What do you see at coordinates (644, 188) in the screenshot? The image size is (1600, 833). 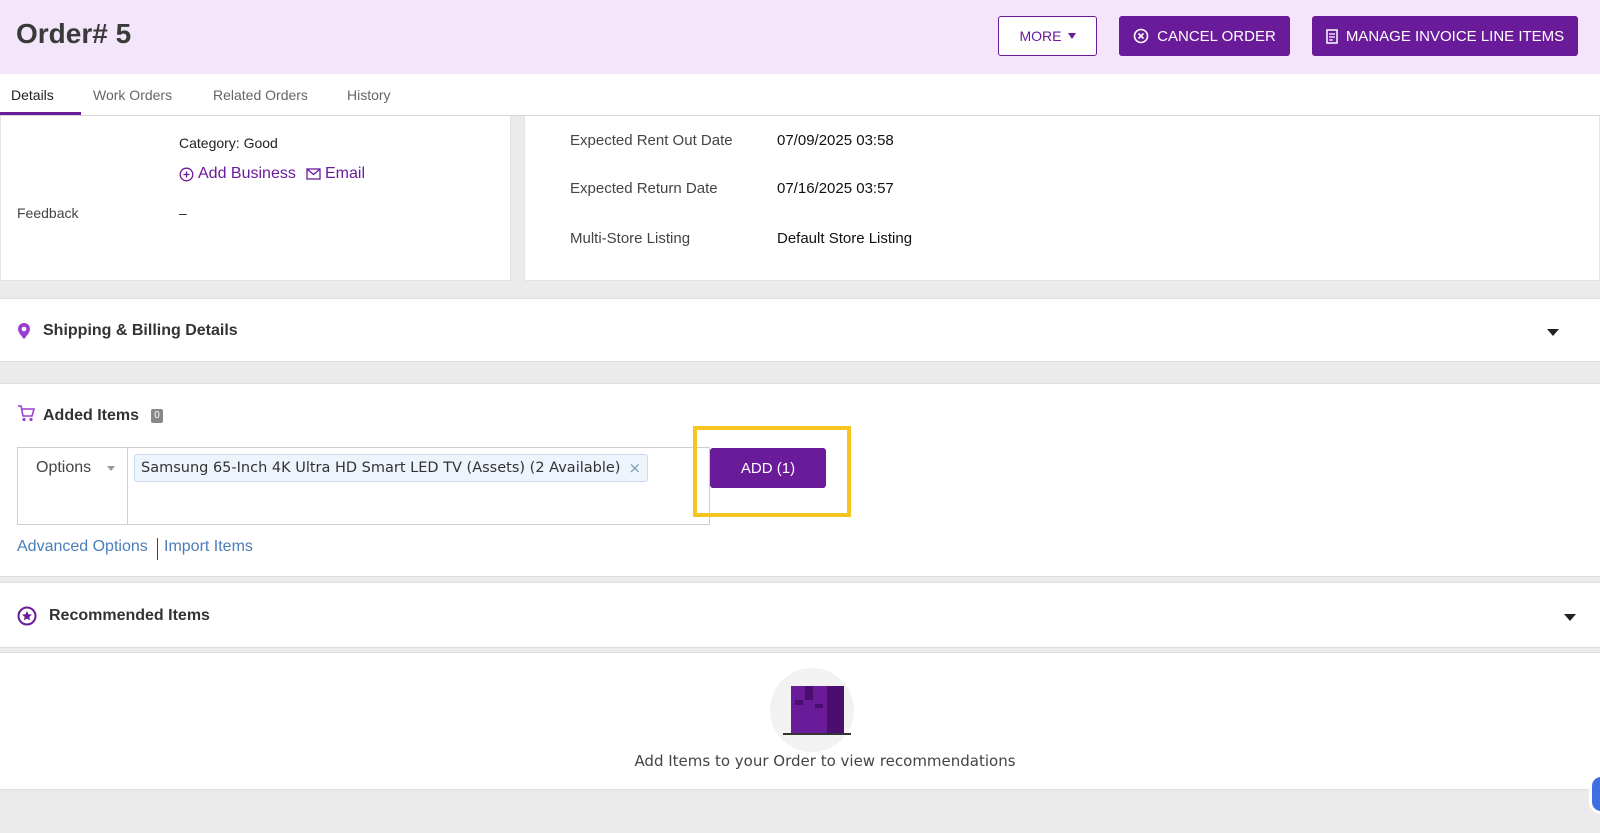 I see `expected-return-label: Expected Return Date` at bounding box center [644, 188].